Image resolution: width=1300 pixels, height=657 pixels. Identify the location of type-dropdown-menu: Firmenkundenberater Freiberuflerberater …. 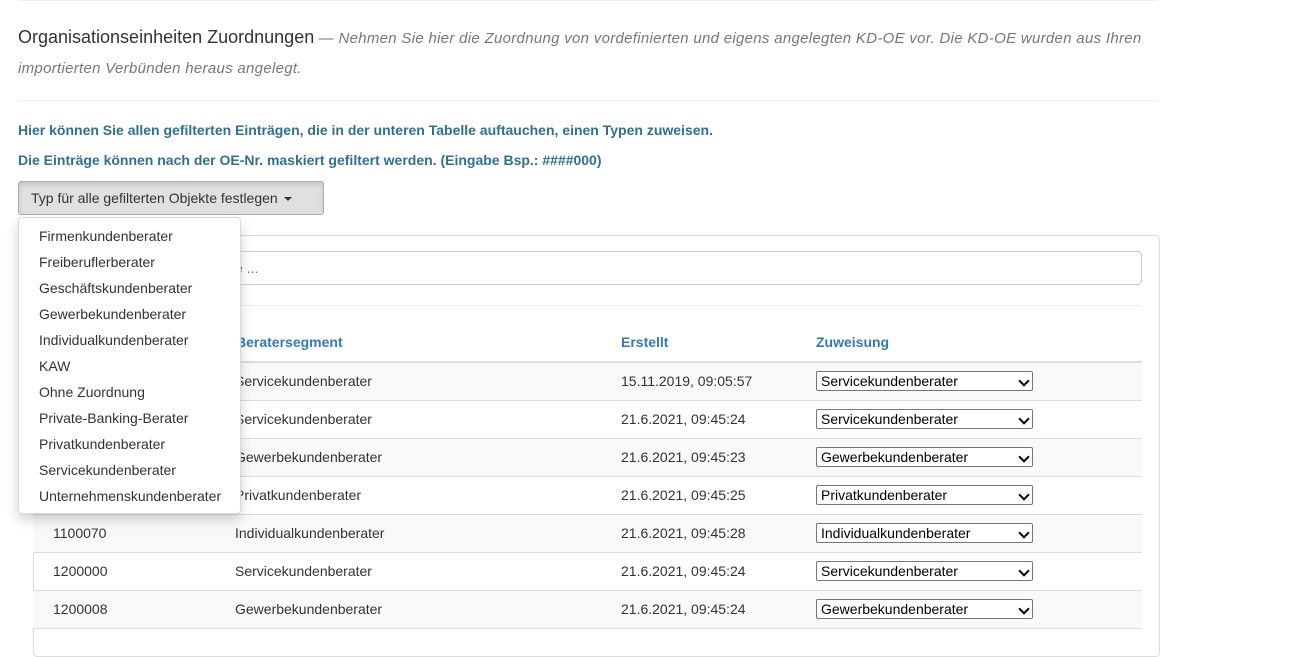
(129, 365).